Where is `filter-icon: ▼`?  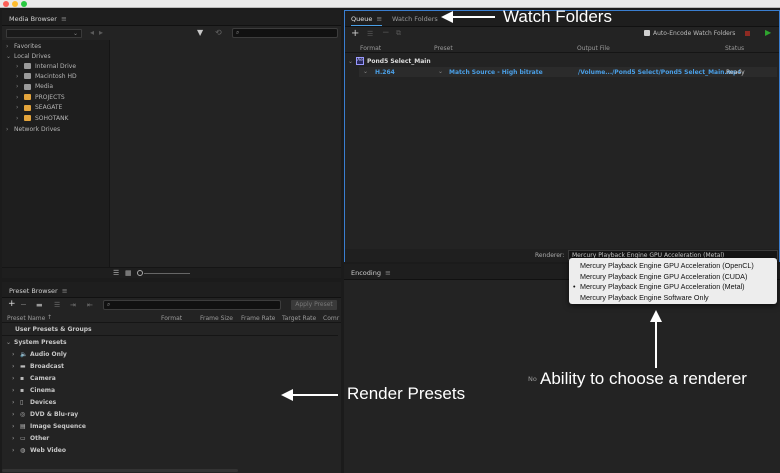 filter-icon: ▼ is located at coordinates (200, 32).